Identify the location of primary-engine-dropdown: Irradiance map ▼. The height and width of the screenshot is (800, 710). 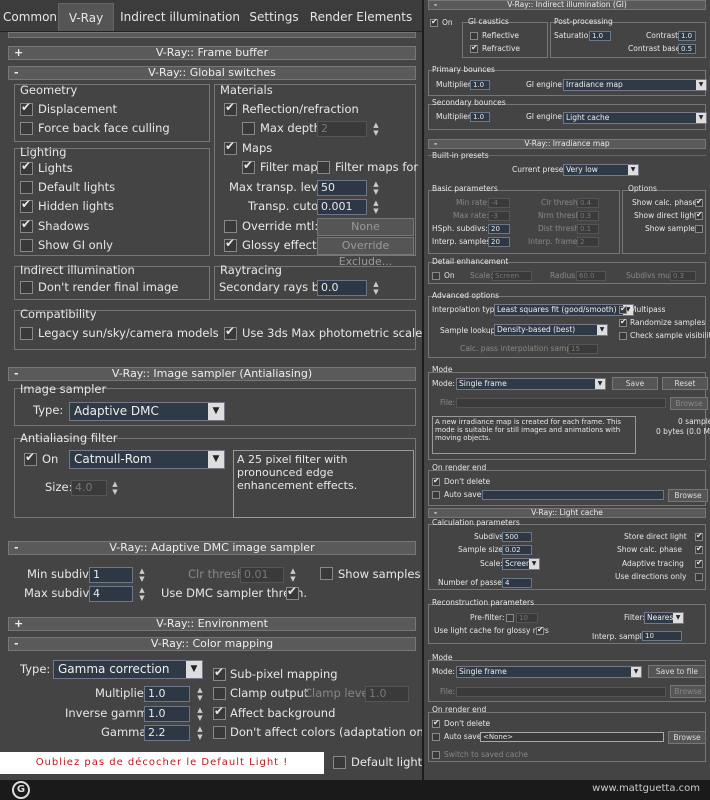
(635, 85).